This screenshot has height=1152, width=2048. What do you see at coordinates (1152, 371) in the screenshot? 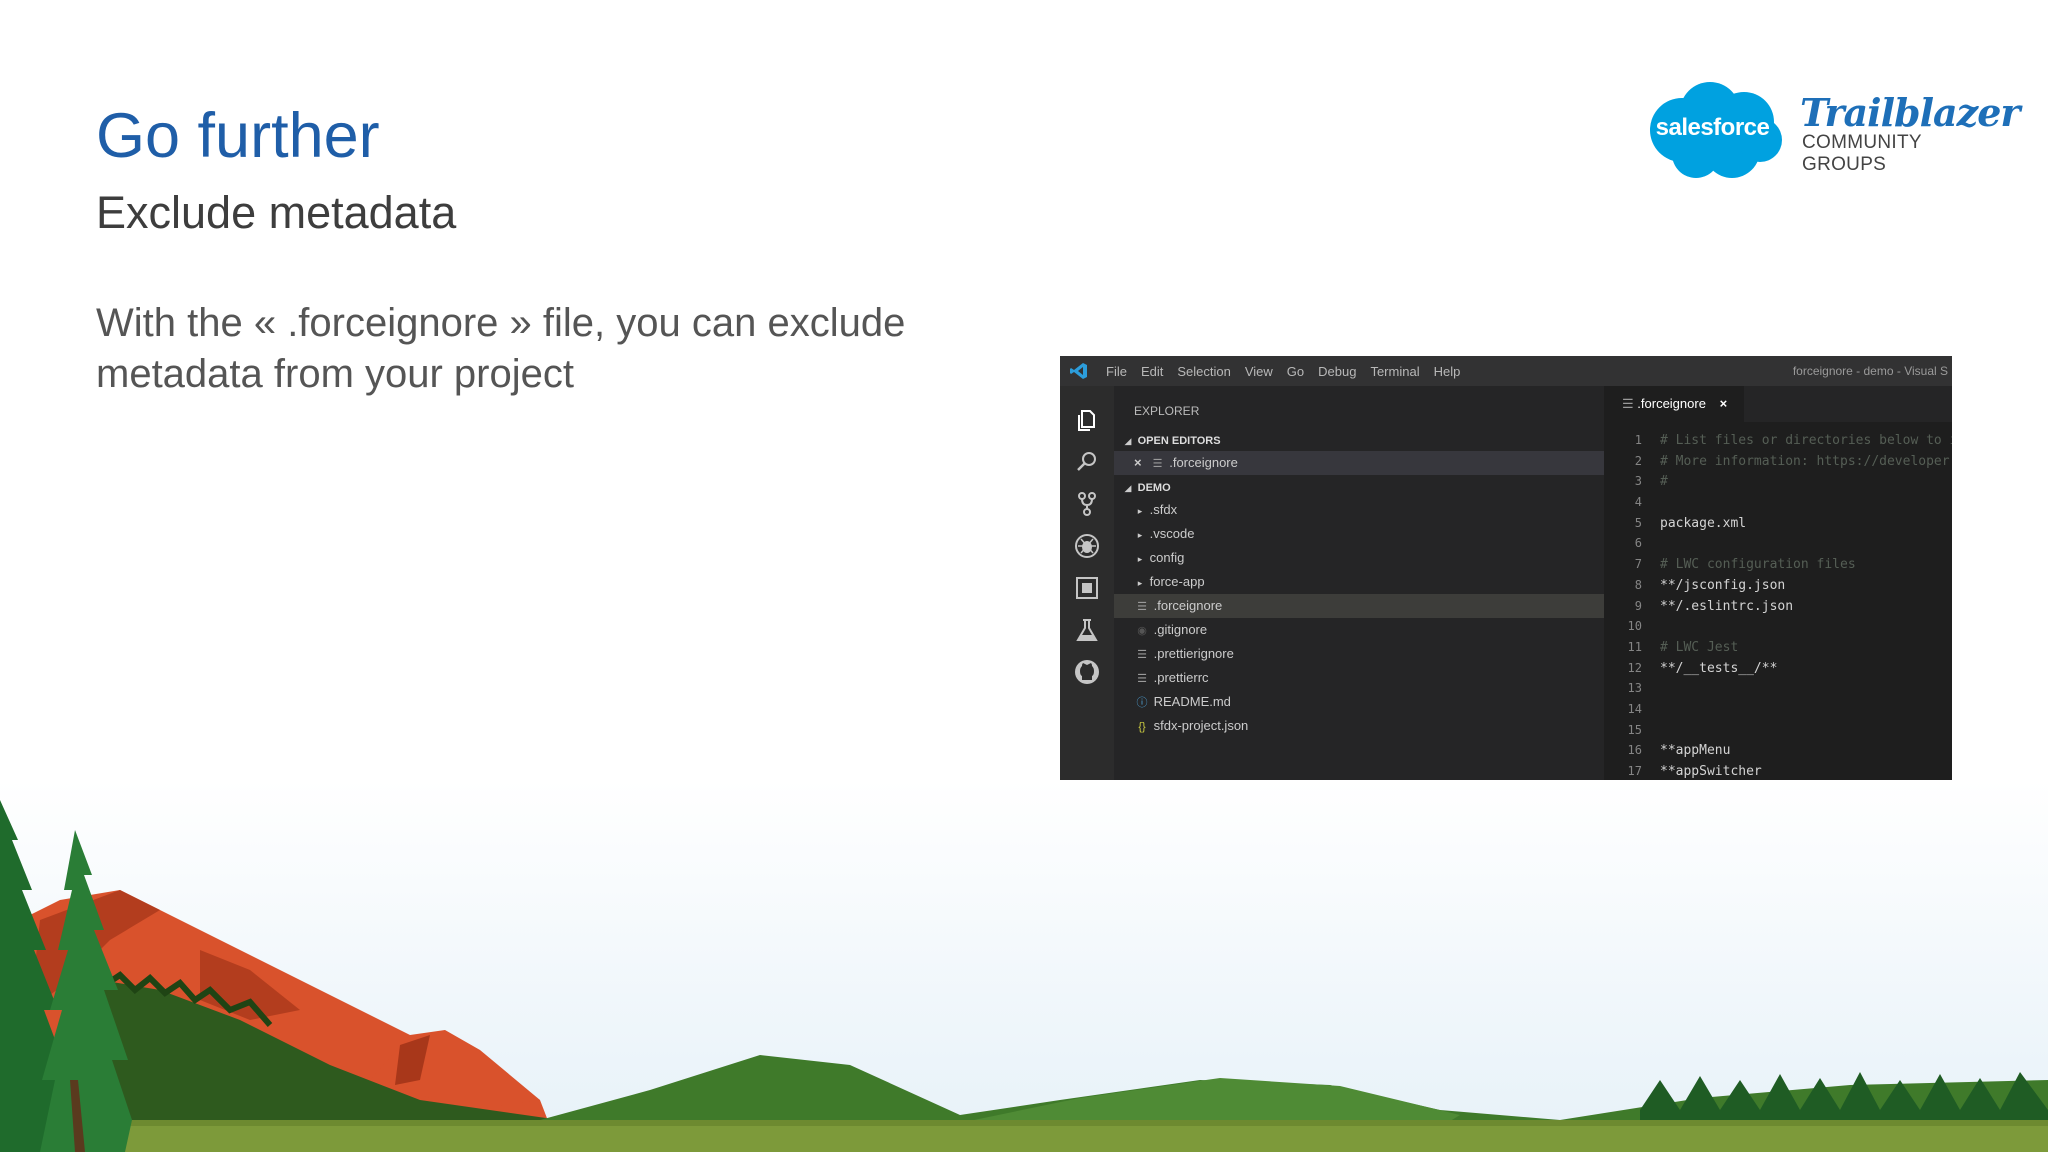
I see `menu-item-edit: Edit` at bounding box center [1152, 371].